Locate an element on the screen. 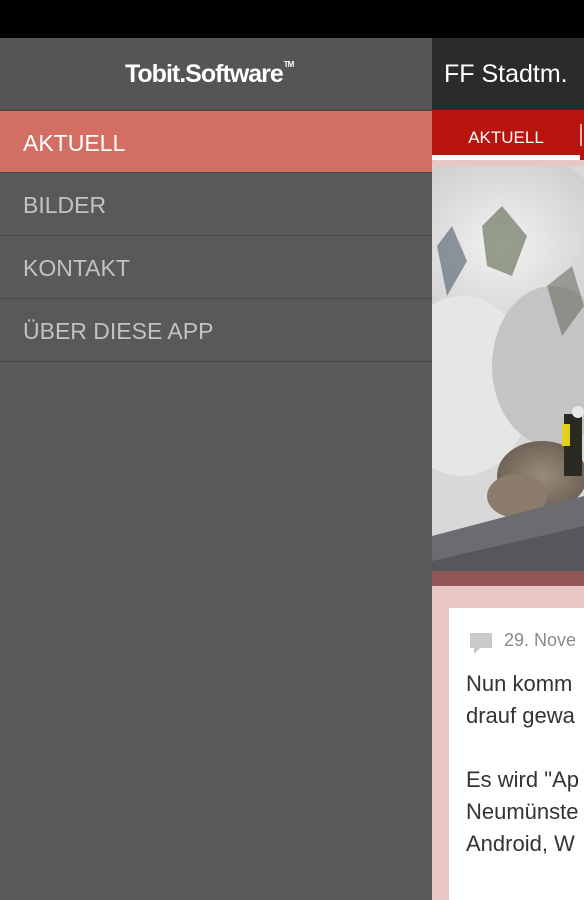 The width and height of the screenshot is (584, 900). nav-item-kontakt: KONTAKT is located at coordinates (216, 267).